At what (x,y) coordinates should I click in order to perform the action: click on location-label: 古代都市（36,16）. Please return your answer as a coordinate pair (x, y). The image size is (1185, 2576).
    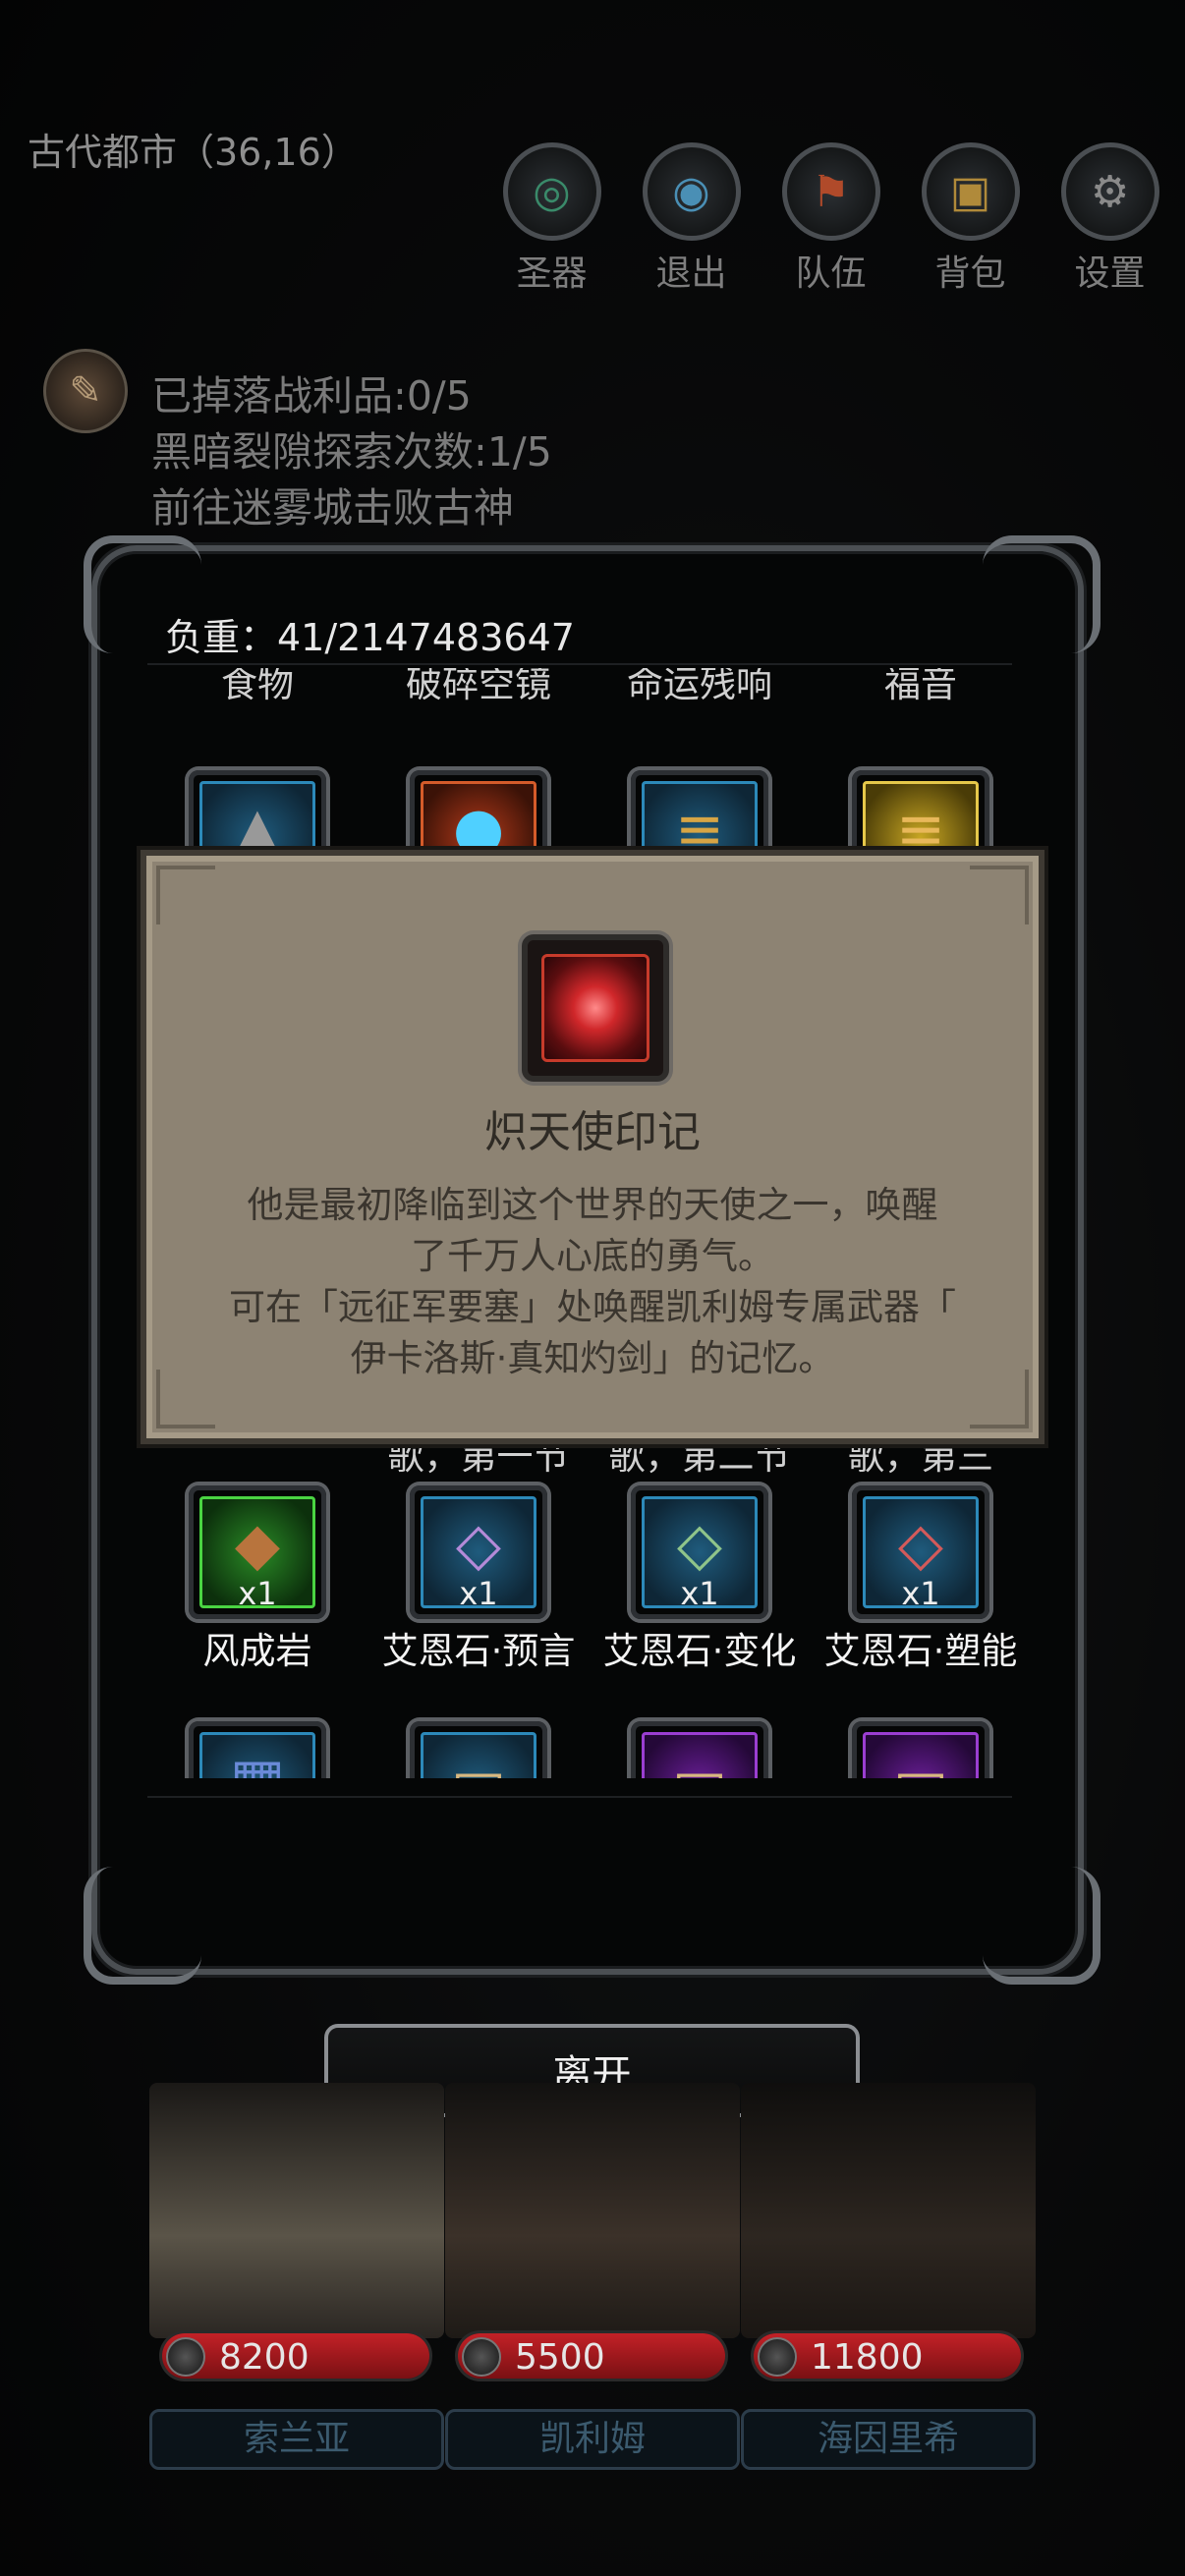
    Looking at the image, I should click on (194, 152).